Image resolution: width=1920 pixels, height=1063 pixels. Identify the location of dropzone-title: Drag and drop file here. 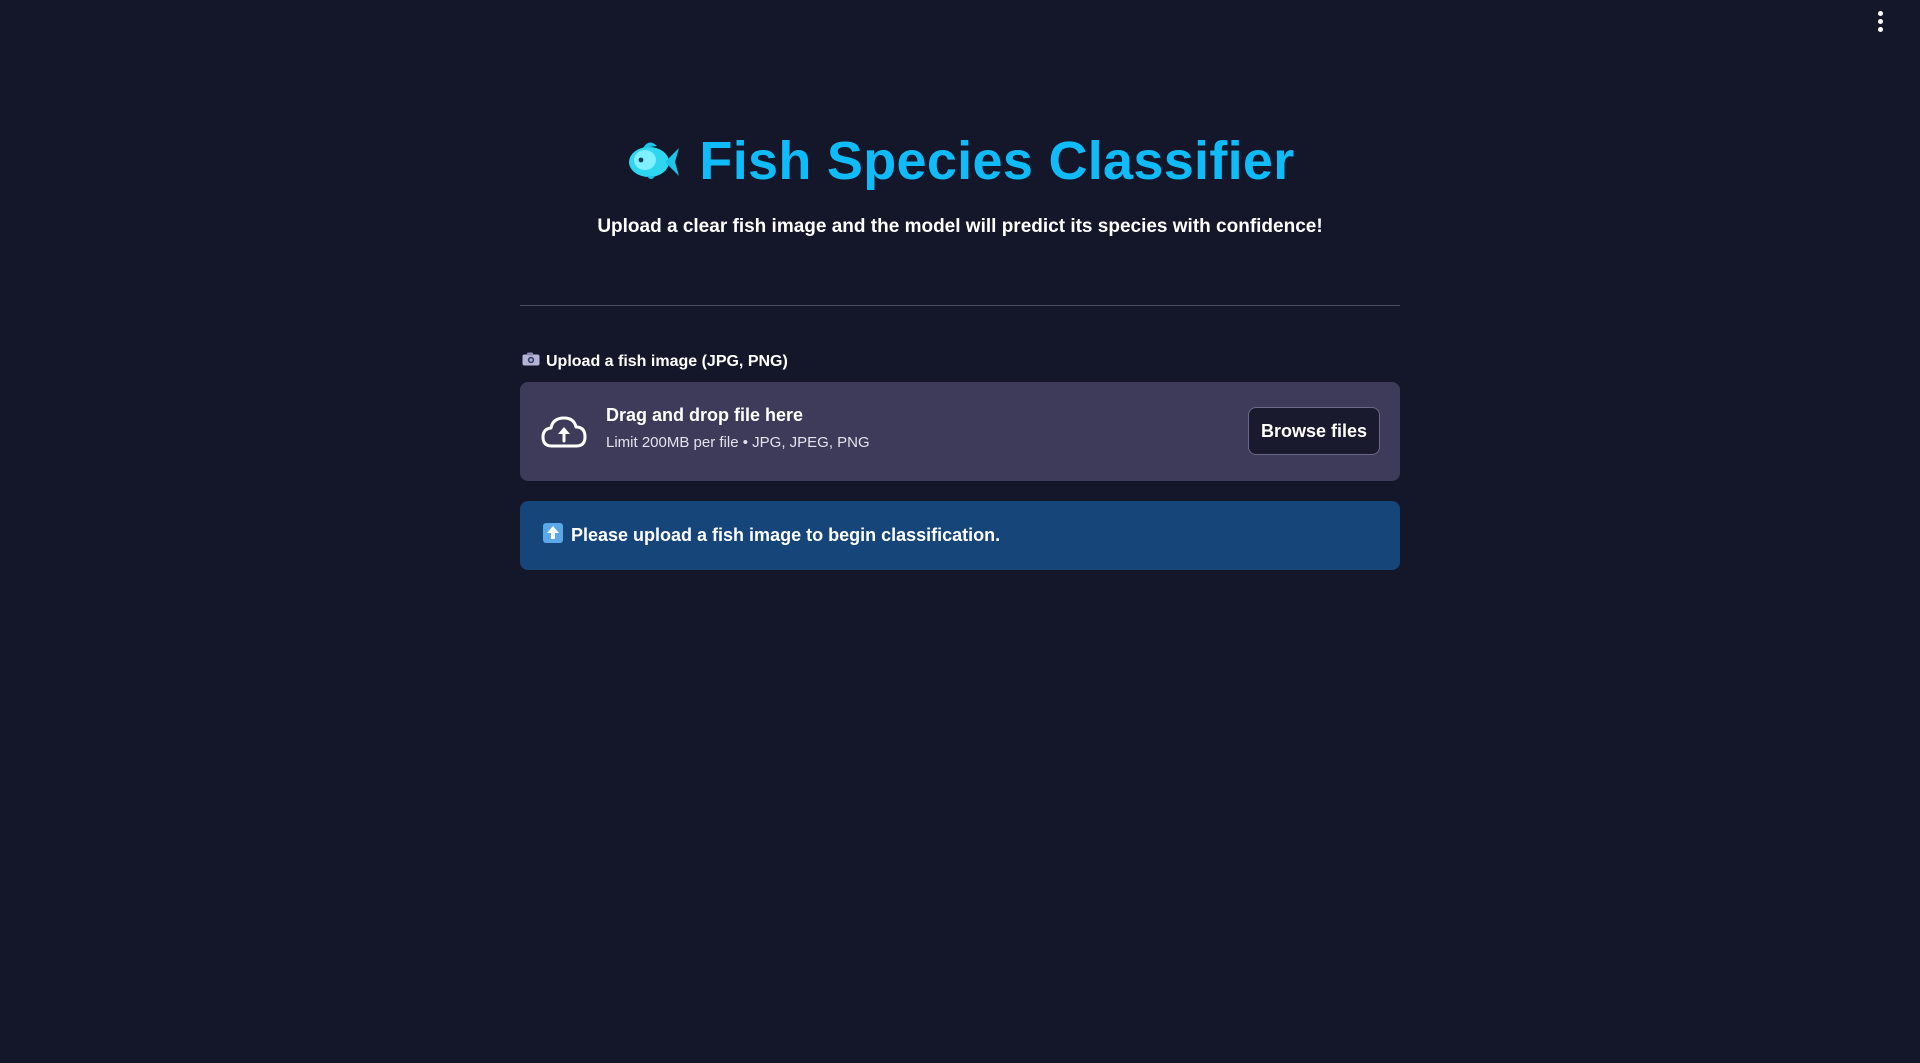
(705, 415).